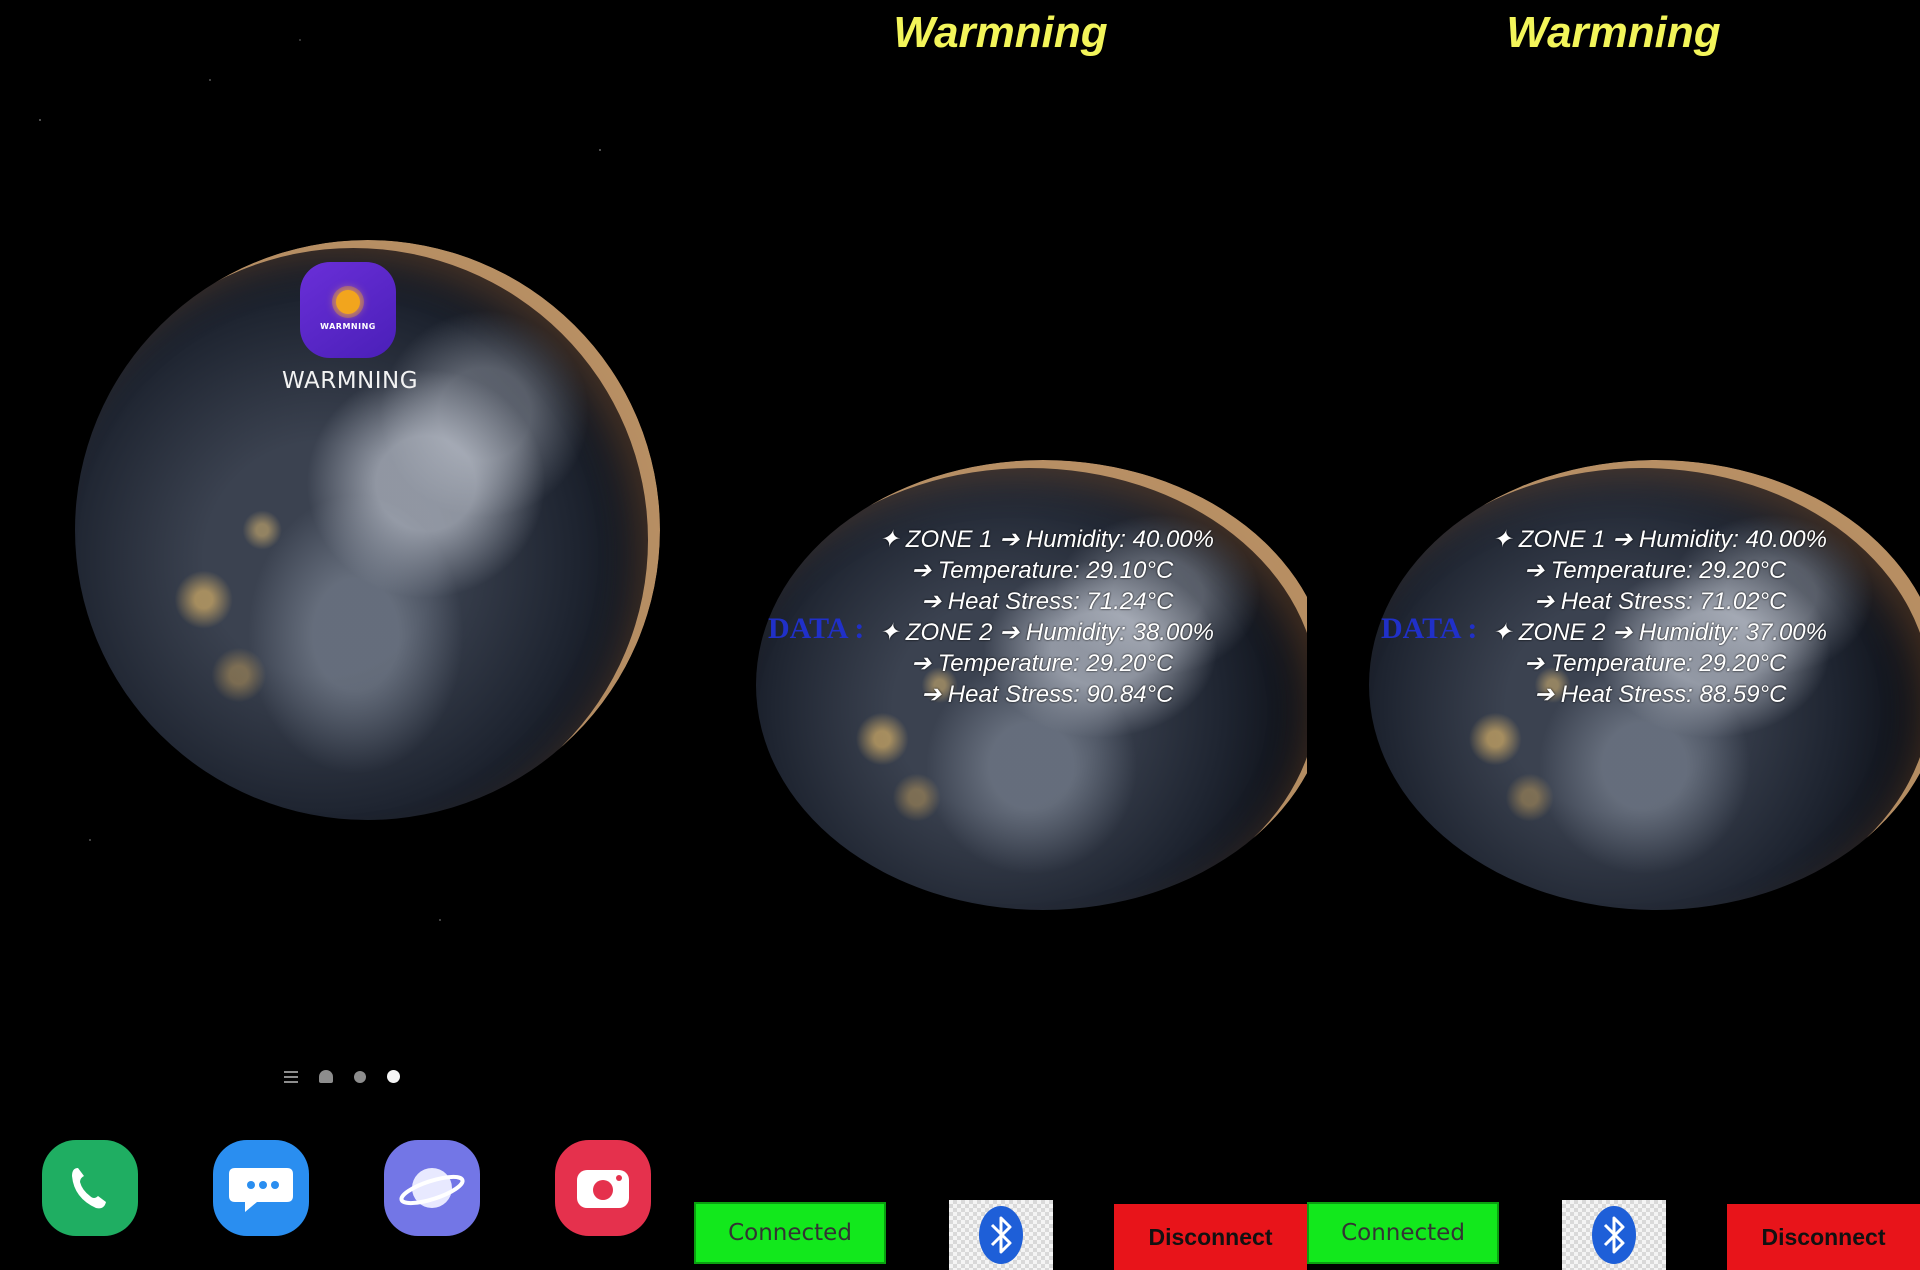  Describe the element at coordinates (342, 1076) in the screenshot. I see `page-indicator` at that location.